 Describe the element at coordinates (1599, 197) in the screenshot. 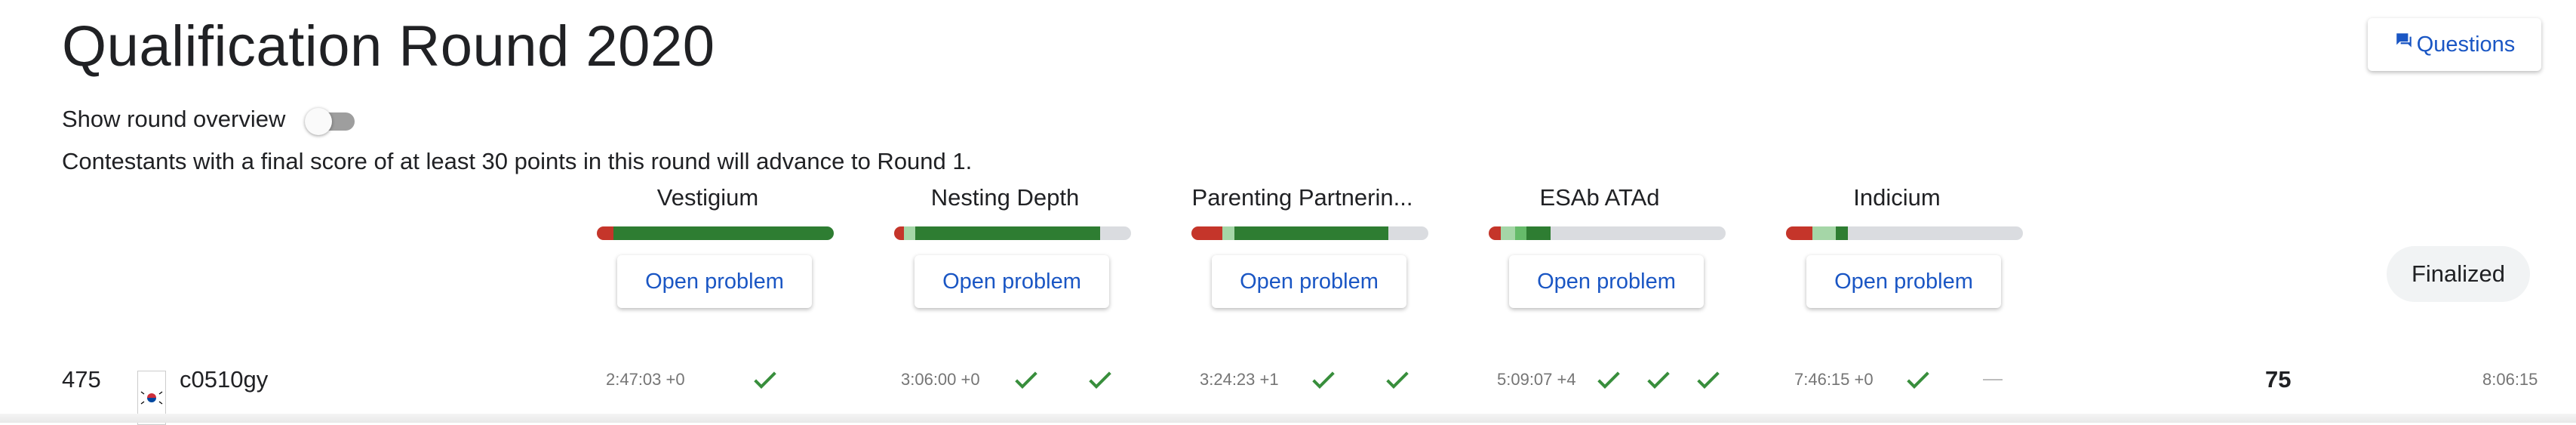

I see `problem-name: ESAb ATAd` at that location.